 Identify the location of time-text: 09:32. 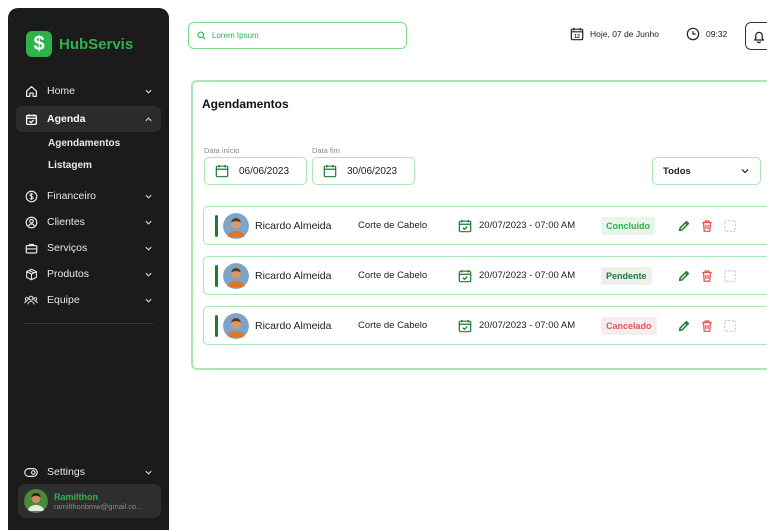
(717, 34).